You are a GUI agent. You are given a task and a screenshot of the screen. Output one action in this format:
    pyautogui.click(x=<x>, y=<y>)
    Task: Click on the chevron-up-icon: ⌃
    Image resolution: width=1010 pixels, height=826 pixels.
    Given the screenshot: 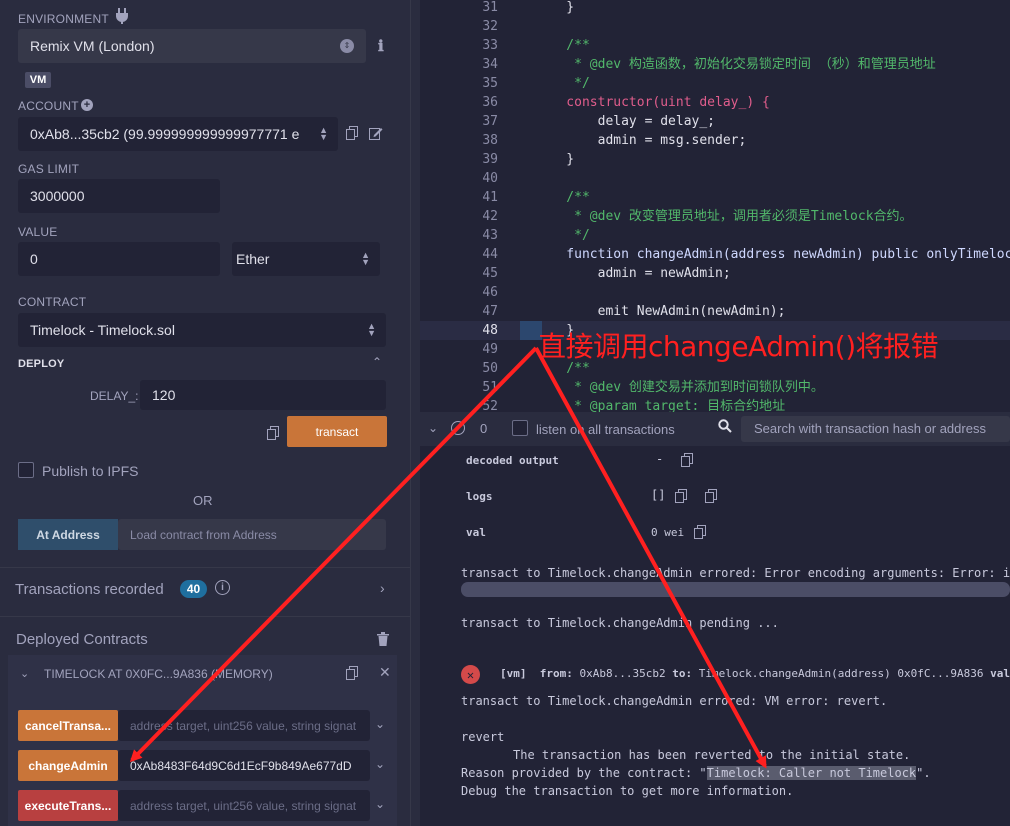 What is the action you would take?
    pyautogui.click(x=377, y=362)
    